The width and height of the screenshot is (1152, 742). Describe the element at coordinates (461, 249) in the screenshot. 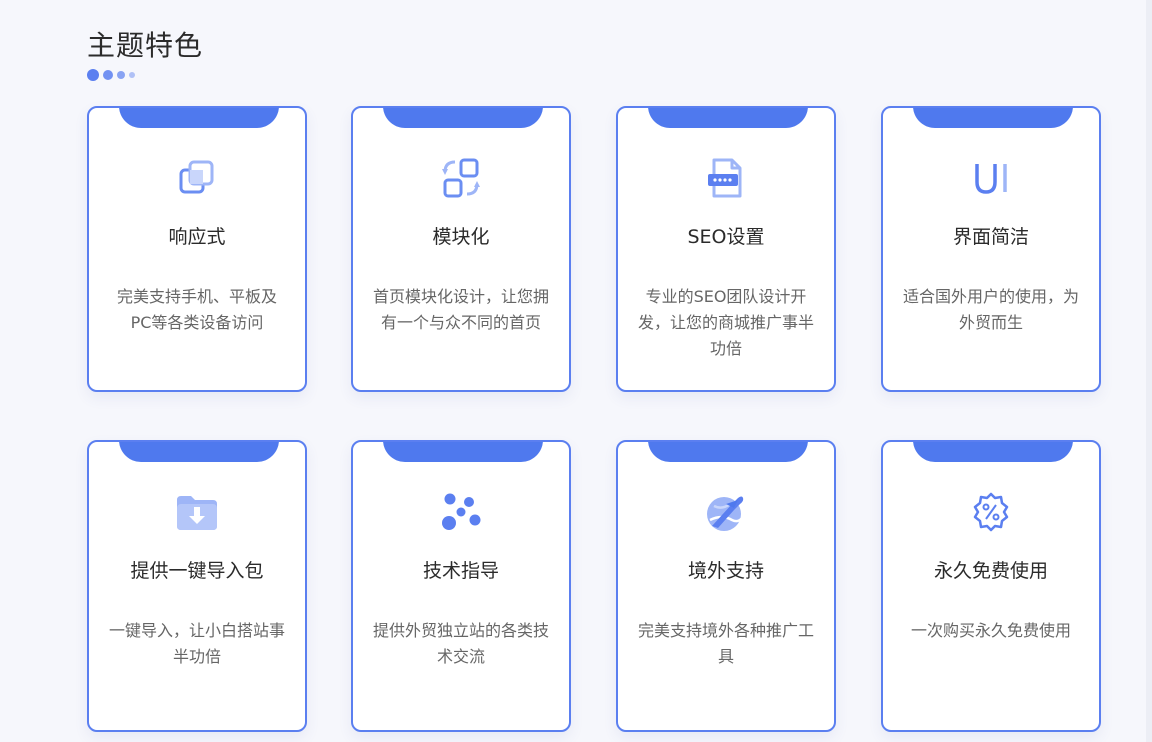

I see `feature-card-modules: 模块化 首页模块化设计，让您拥有一个与众不同的首页` at that location.